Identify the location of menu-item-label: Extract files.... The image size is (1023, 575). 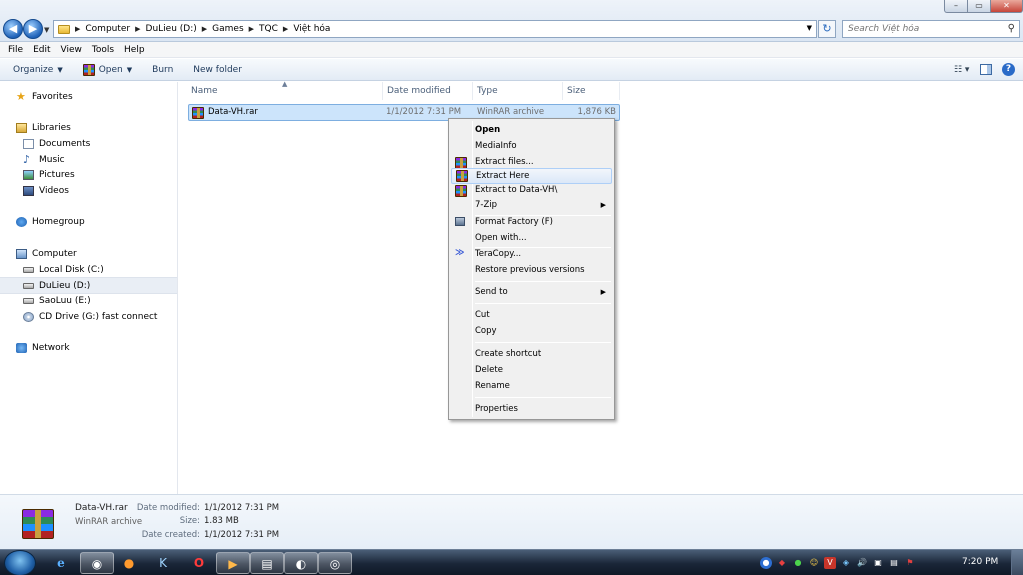
(504, 162).